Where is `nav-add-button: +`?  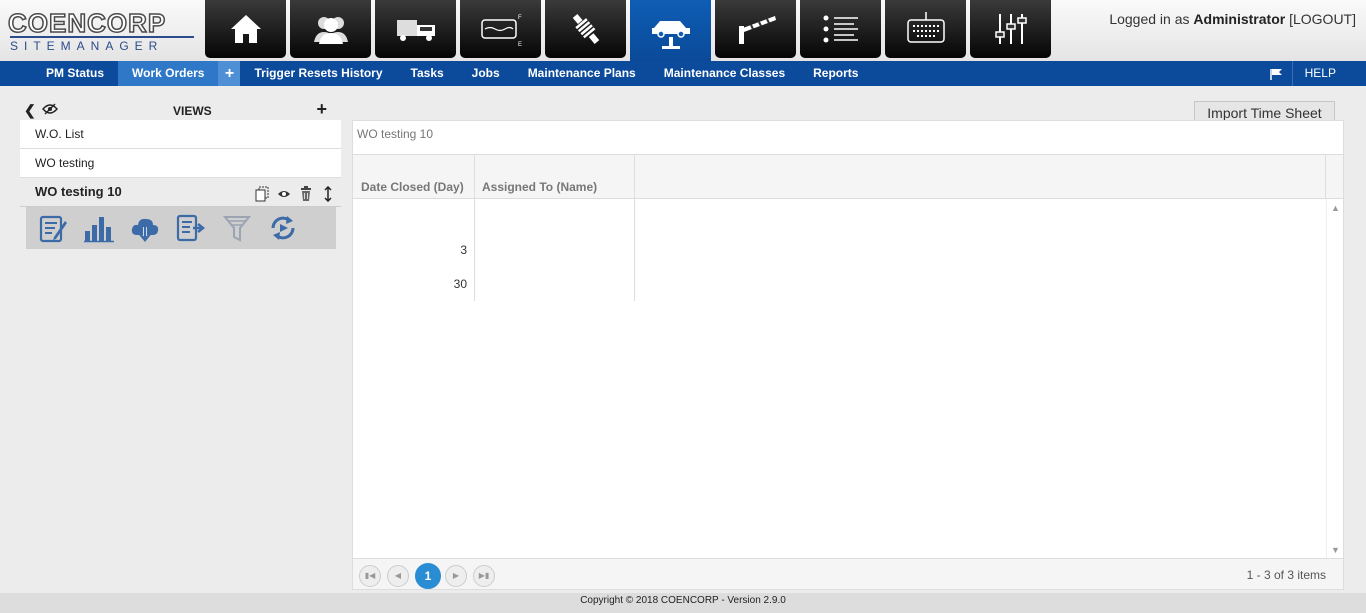 nav-add-button: + is located at coordinates (229, 73).